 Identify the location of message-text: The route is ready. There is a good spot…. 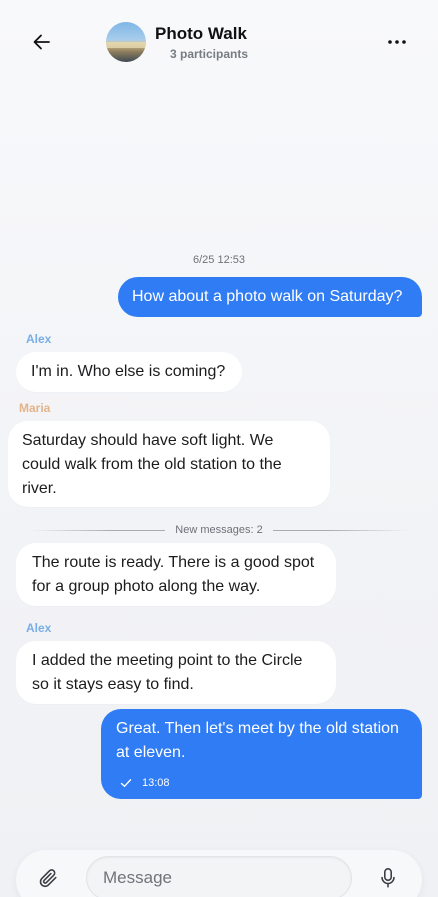
(173, 574).